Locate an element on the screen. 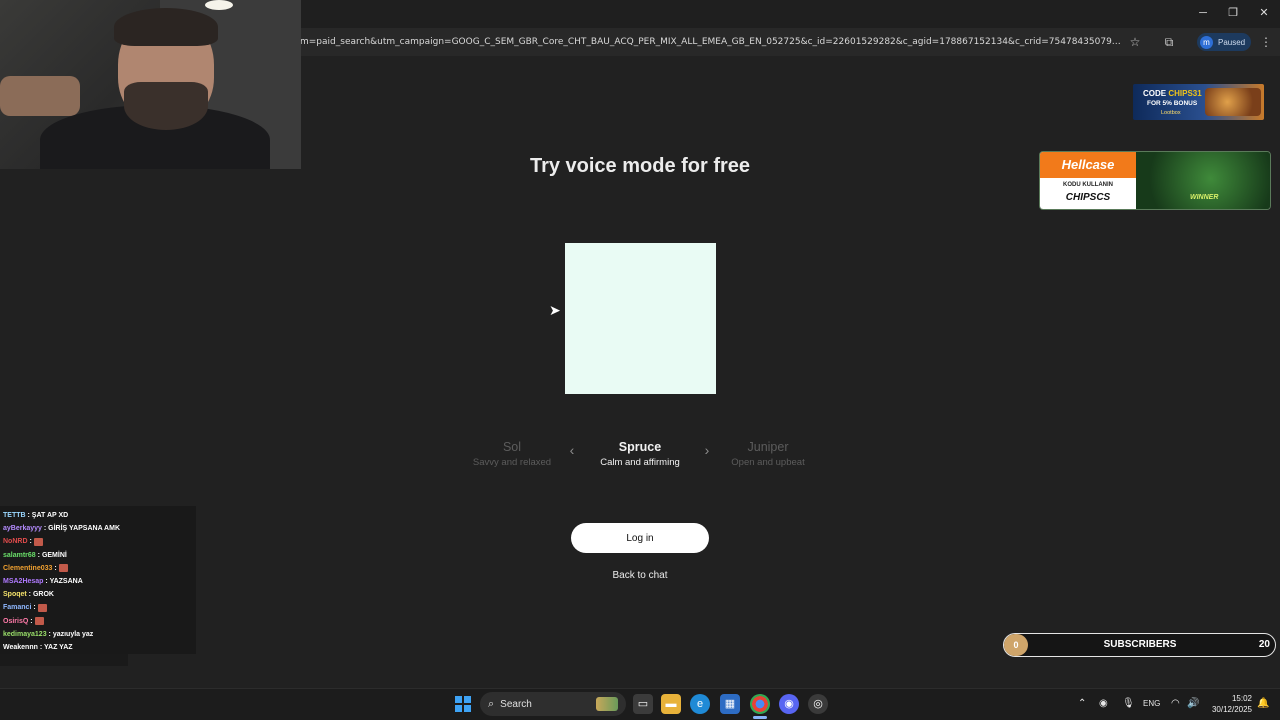 The width and height of the screenshot is (1280, 720). chat-message: Spoqet : GROK is located at coordinates (28, 594).